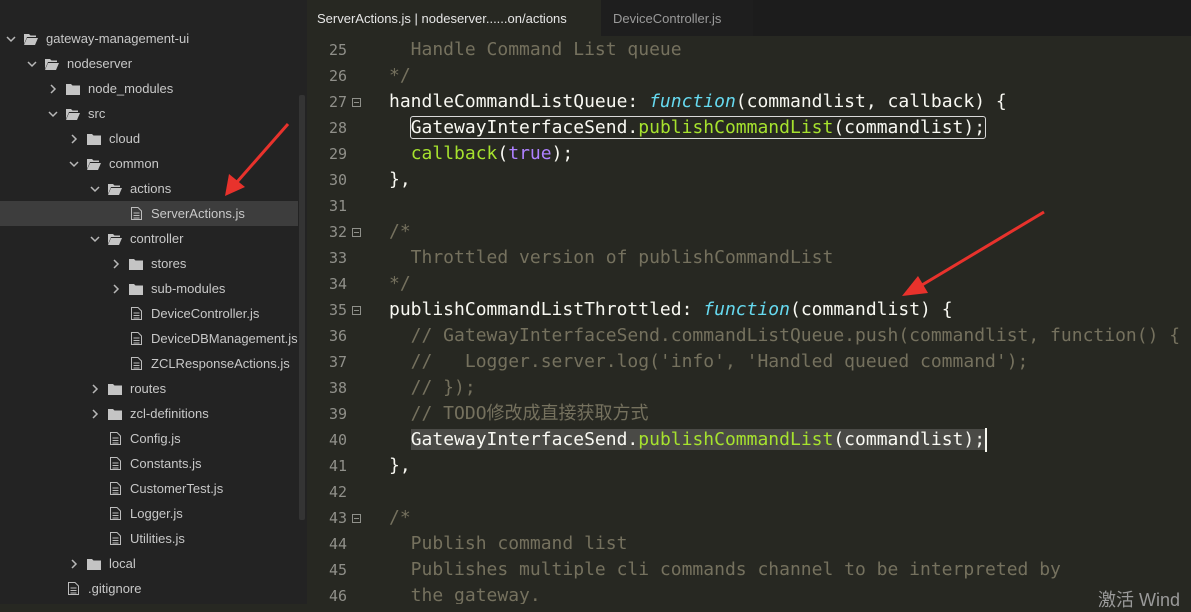  Describe the element at coordinates (611, 258) in the screenshot. I see `code-line: Throttled version of publishCommandList` at that location.